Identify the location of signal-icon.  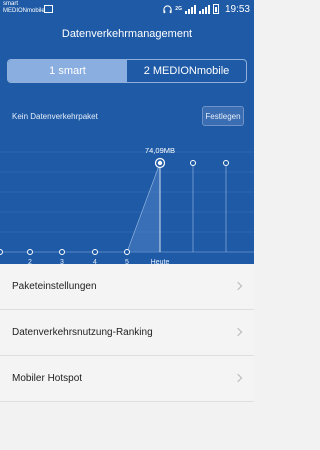
(190, 9).